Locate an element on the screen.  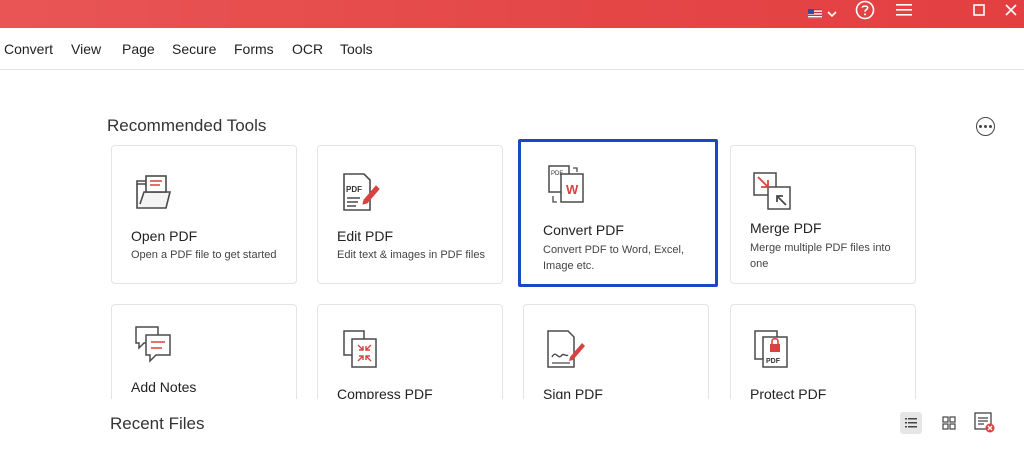
clear-list-icon is located at coordinates (984, 422).